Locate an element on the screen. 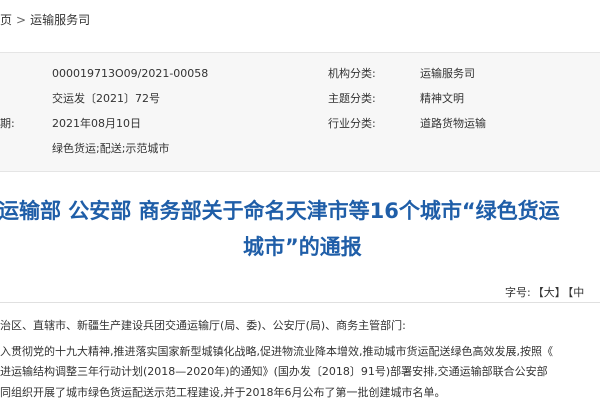 The width and height of the screenshot is (600, 401). font-size-controls: 字号: 【大】 【中 is located at coordinates (544, 292).